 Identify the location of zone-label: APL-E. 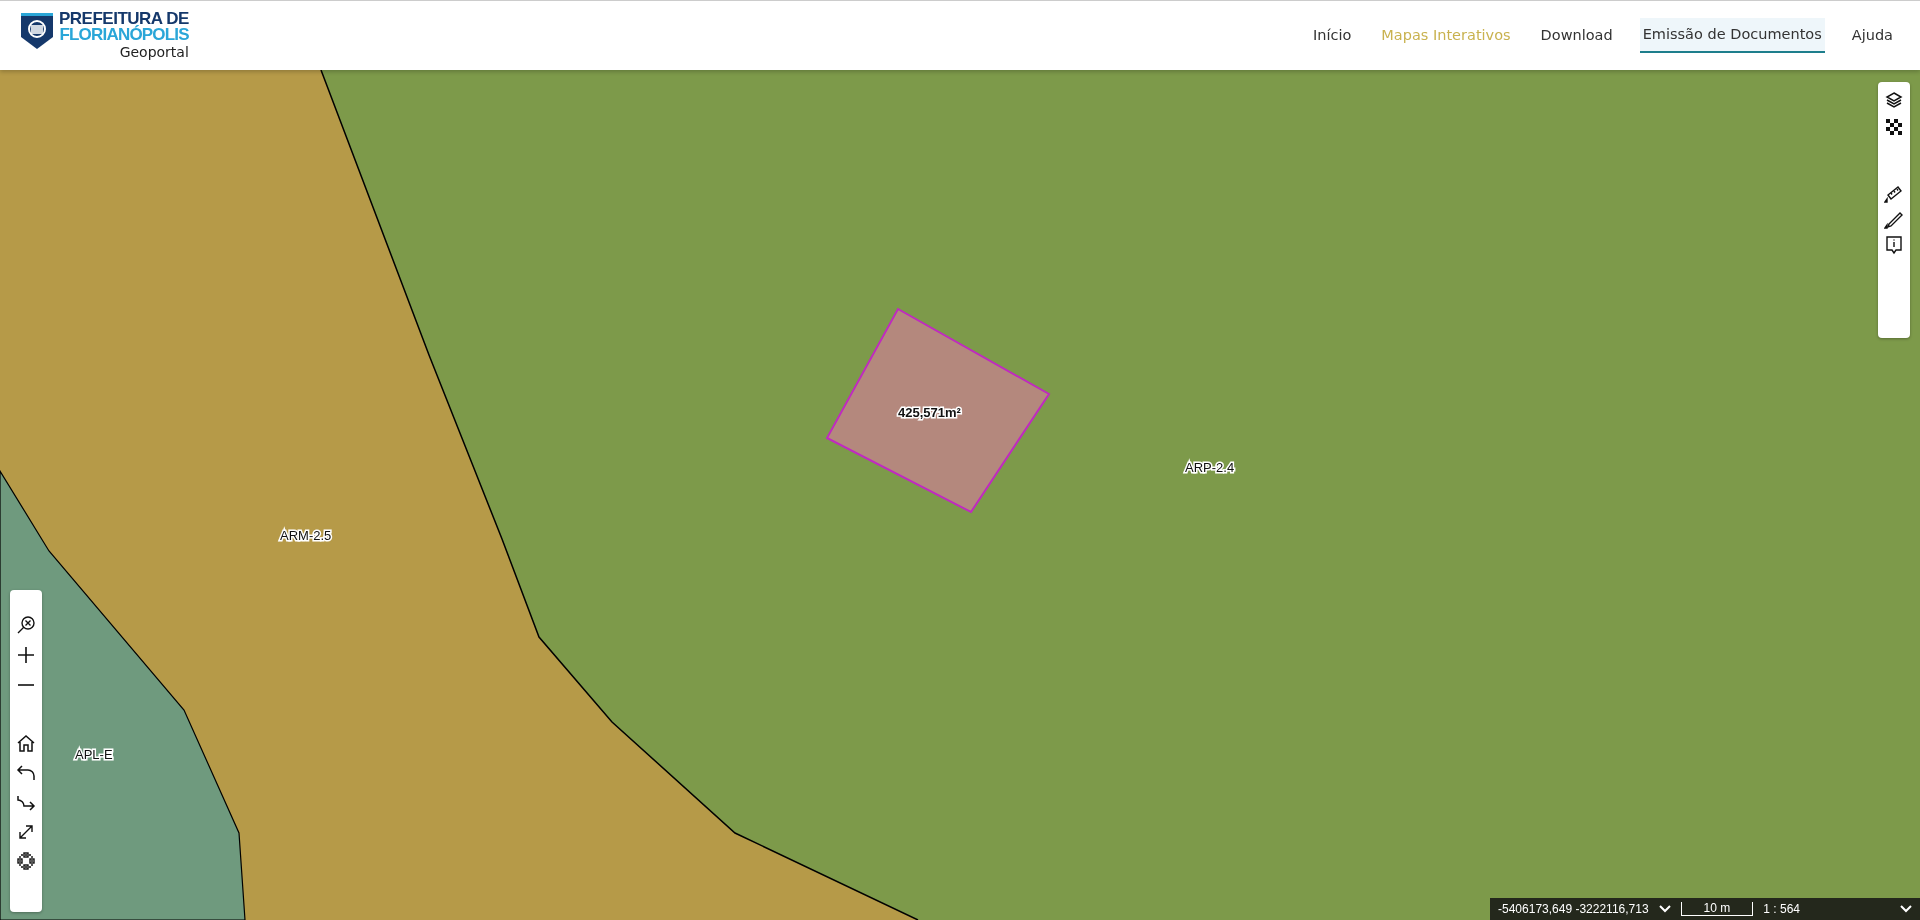
(94, 754).